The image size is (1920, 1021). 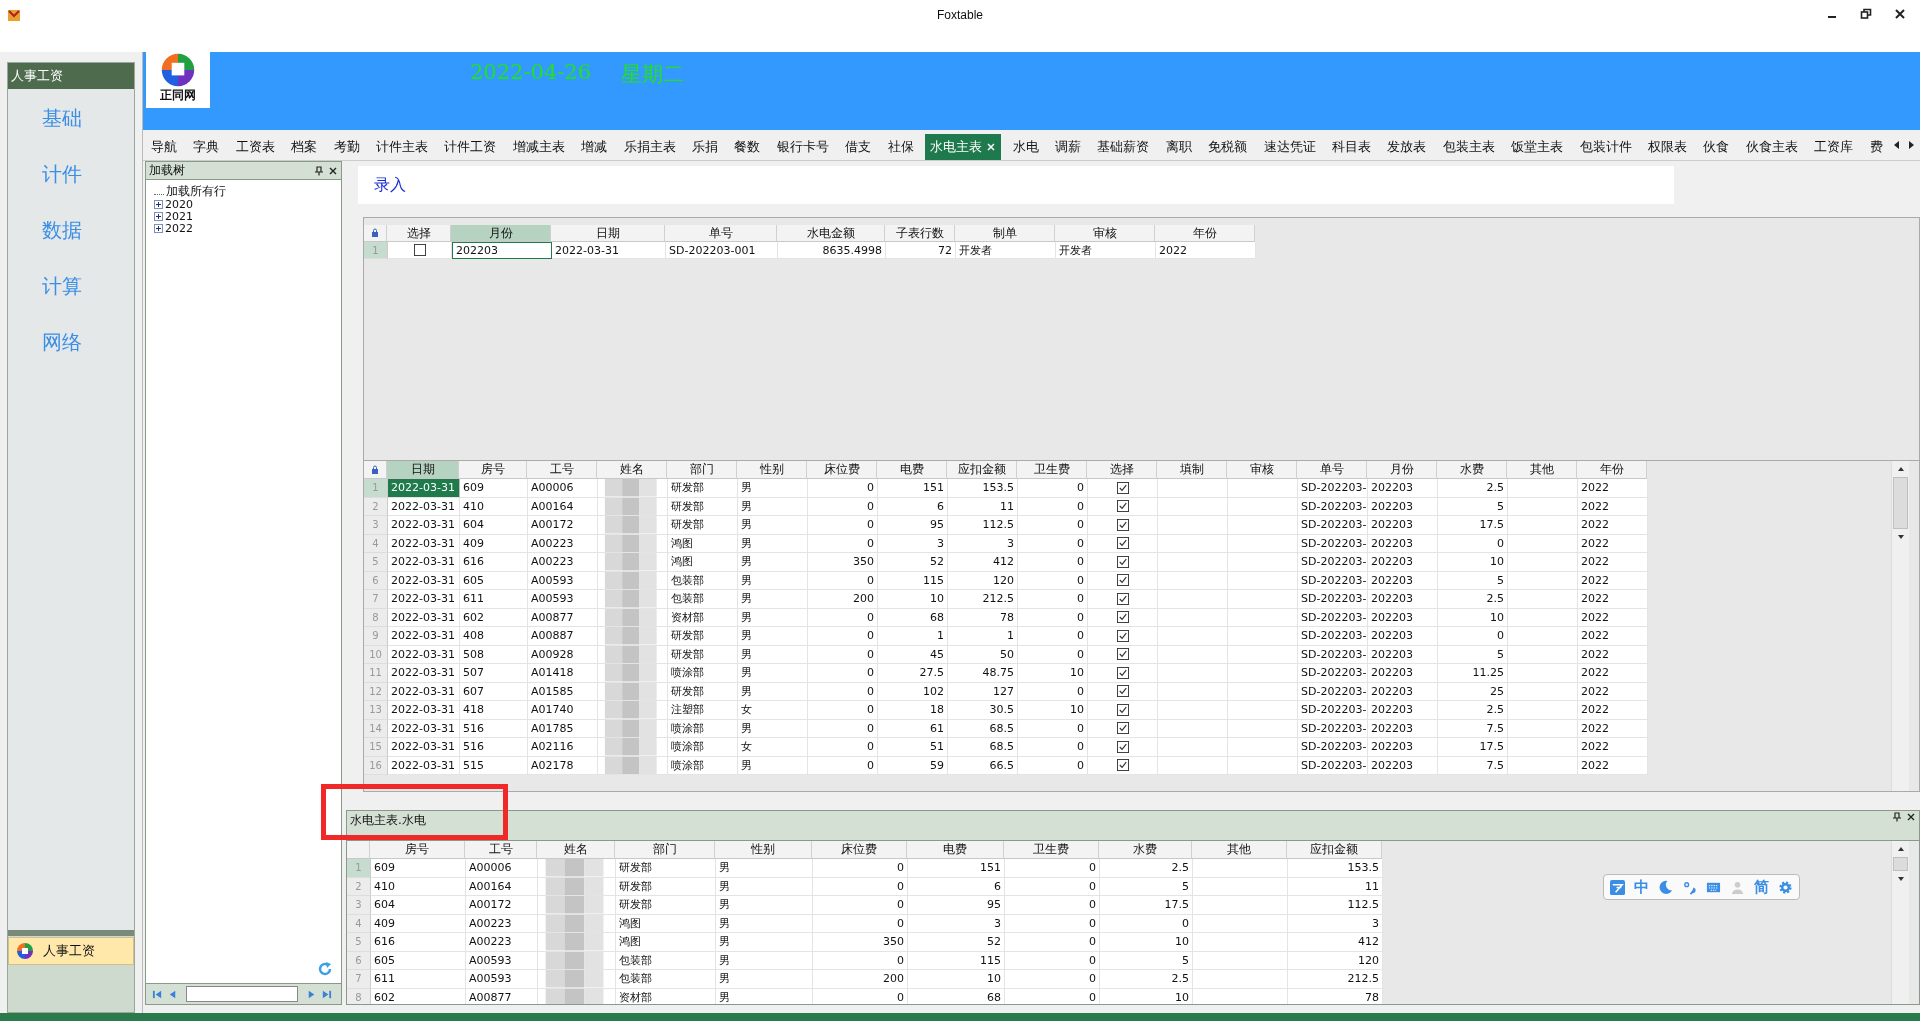 I want to click on tab: 增减主表, so click(x=538, y=147).